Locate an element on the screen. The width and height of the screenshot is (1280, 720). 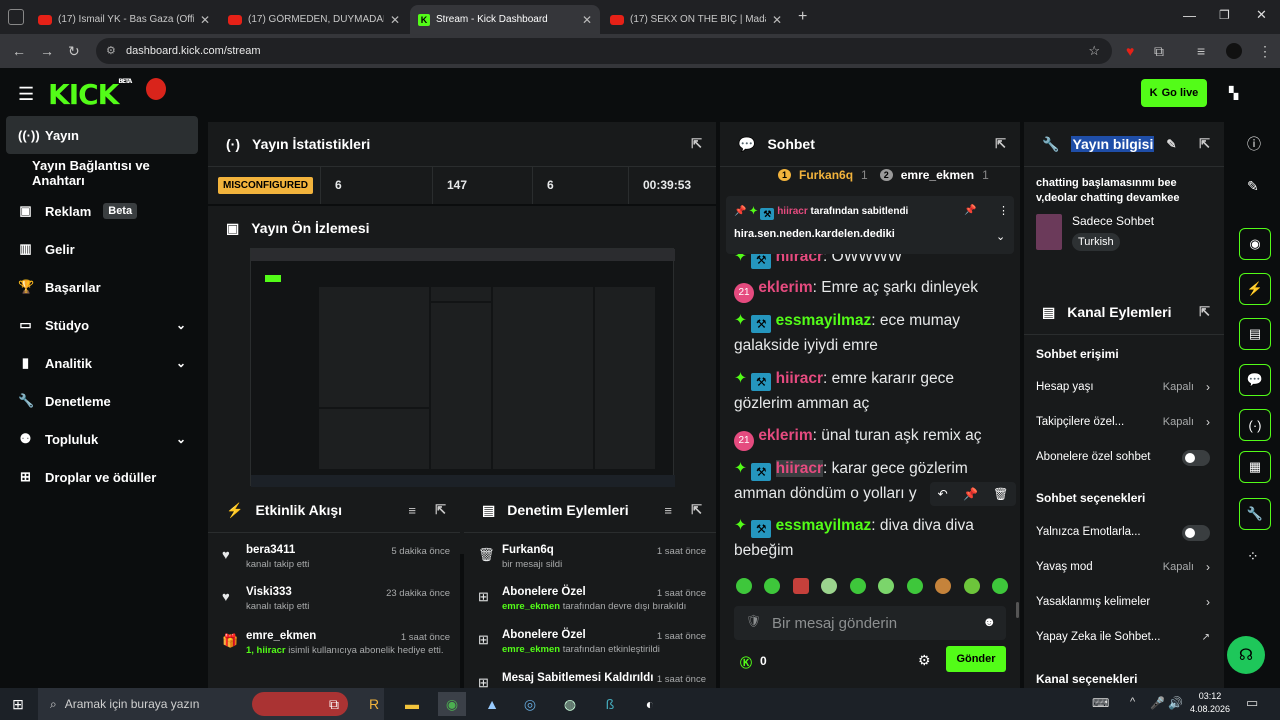
sidebar-item-studyo: ▭ Stüdyo ⌄ is located at coordinates (102, 325).